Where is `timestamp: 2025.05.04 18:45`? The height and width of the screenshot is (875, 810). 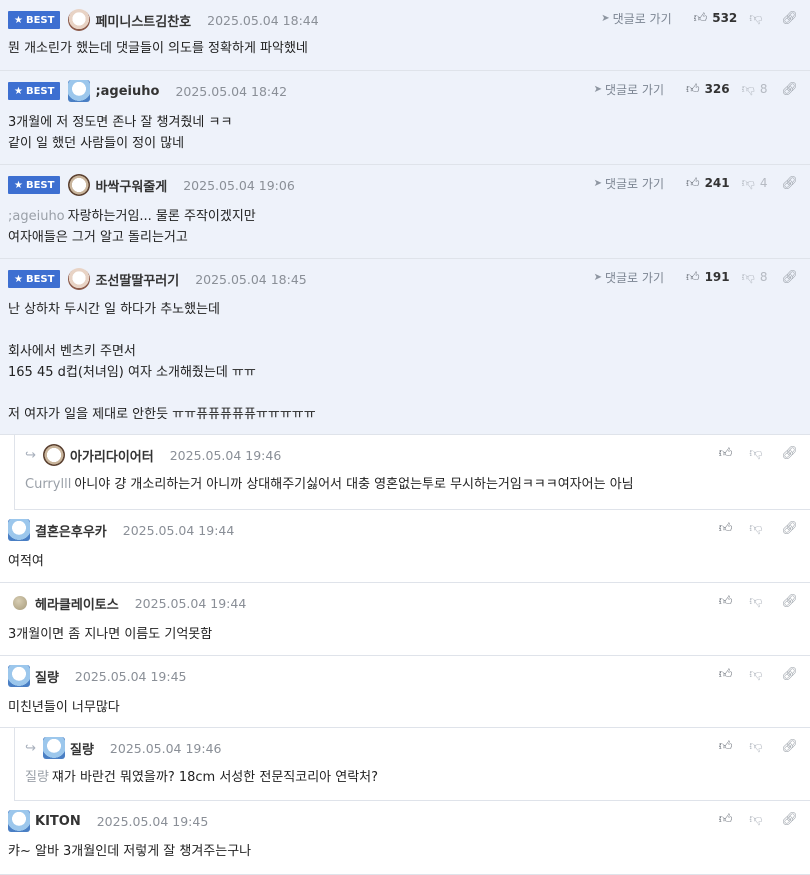 timestamp: 2025.05.04 18:45 is located at coordinates (251, 279).